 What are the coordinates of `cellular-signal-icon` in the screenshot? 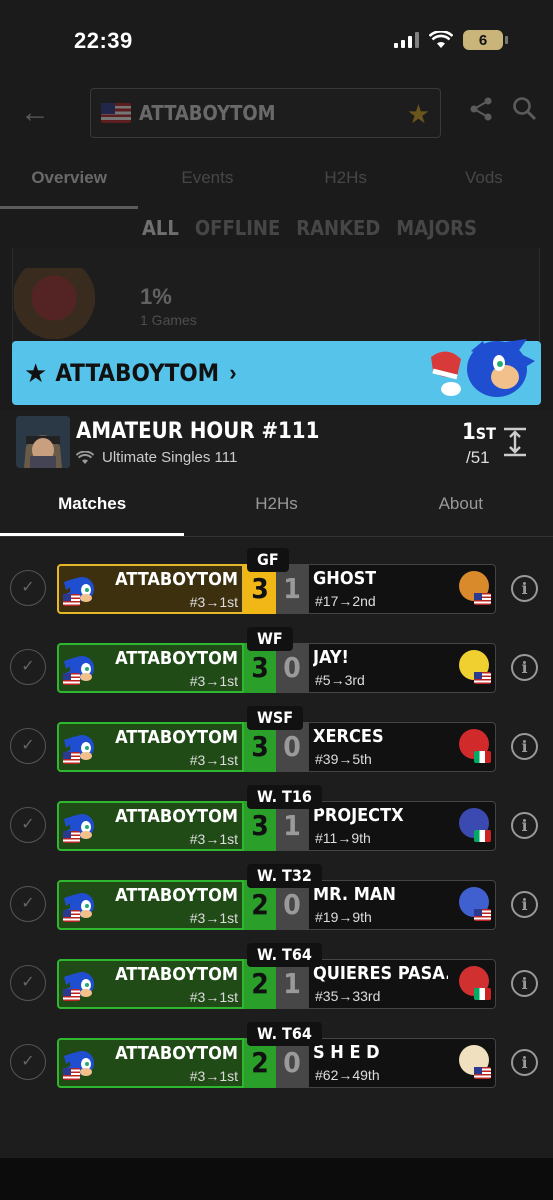 It's located at (406, 40).